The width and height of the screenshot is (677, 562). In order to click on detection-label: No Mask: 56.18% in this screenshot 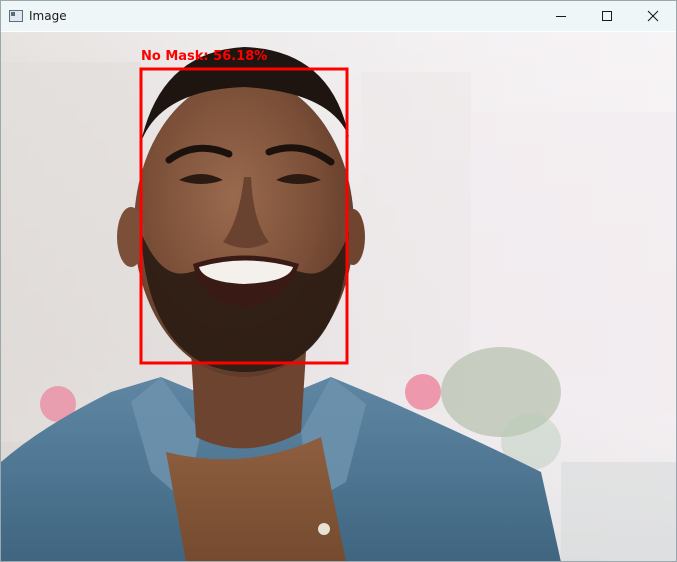, I will do `click(204, 56)`.